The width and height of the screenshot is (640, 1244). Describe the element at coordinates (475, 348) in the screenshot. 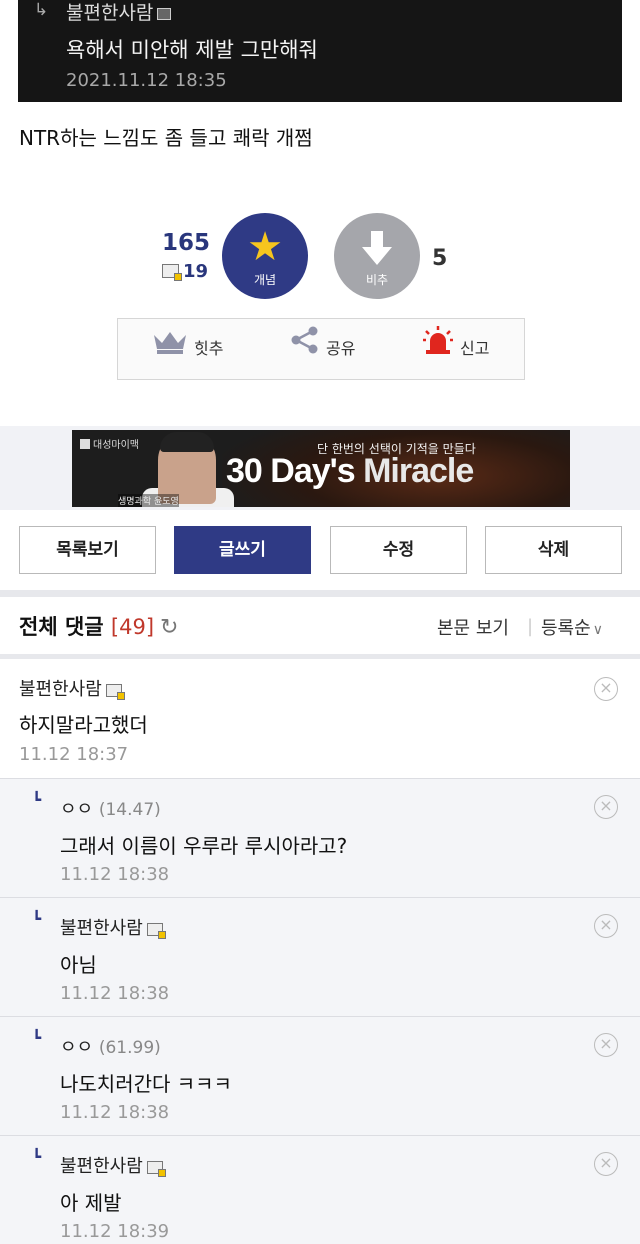

I see `report-label: 신고` at that location.